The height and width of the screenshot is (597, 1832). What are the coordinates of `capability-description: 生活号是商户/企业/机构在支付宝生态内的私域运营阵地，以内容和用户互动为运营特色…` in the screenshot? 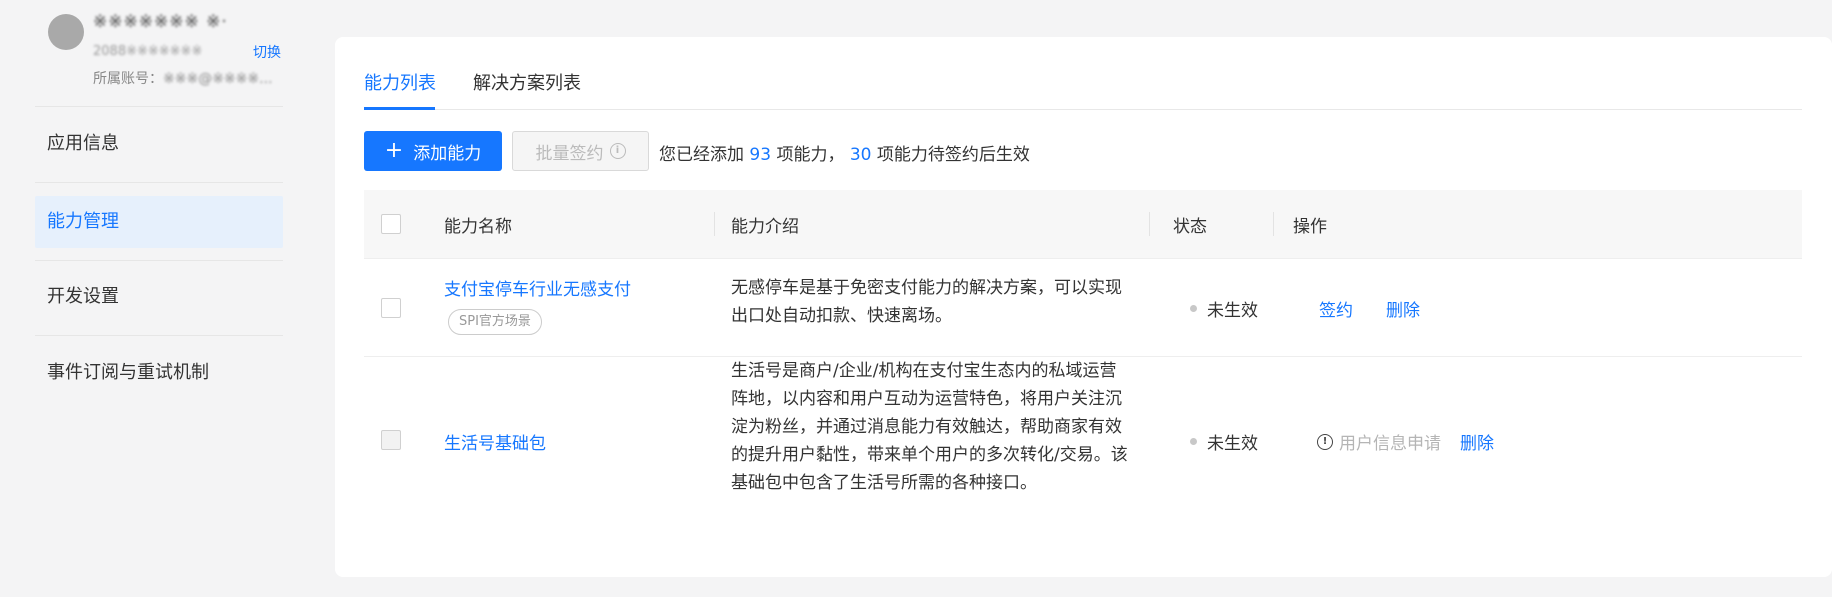 It's located at (929, 427).